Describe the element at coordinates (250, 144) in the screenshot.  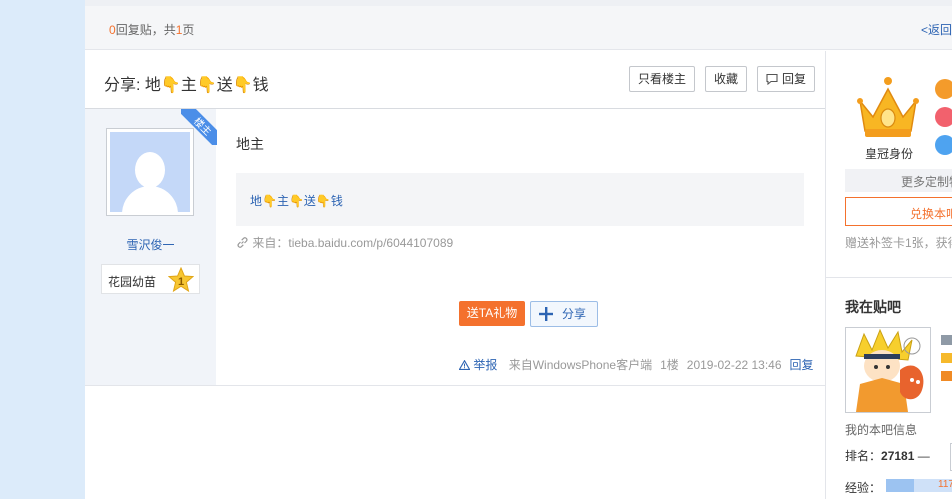
I see `post-text: 地主` at that location.